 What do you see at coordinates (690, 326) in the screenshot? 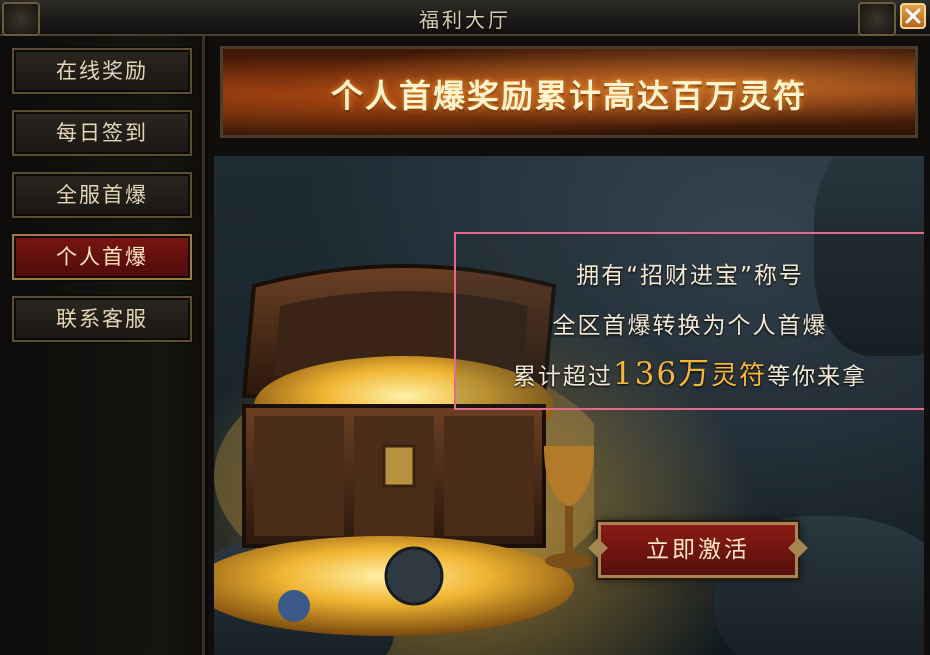
I see `conversion-text: 全区首爆转换为个人首爆` at bounding box center [690, 326].